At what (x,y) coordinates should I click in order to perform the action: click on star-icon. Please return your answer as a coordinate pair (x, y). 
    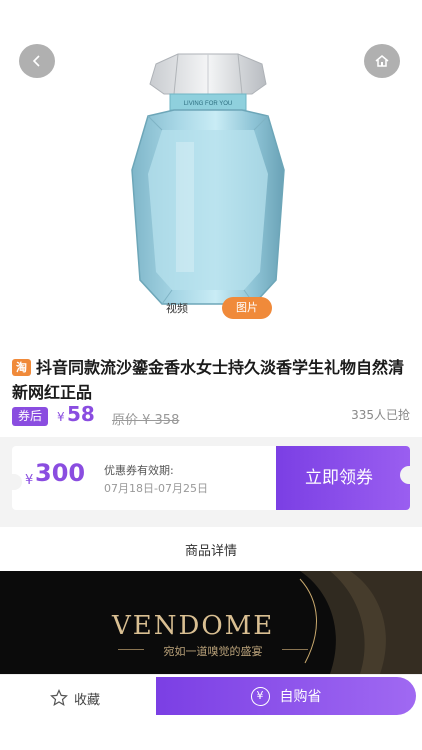
    Looking at the image, I should click on (59, 698).